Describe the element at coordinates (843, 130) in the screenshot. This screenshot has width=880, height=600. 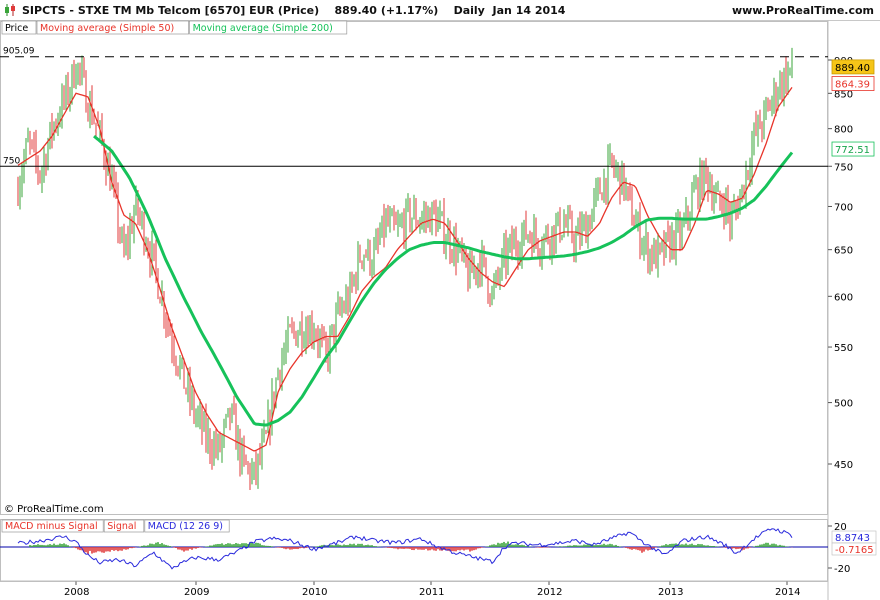
I see `price-axis-label: 800` at that location.